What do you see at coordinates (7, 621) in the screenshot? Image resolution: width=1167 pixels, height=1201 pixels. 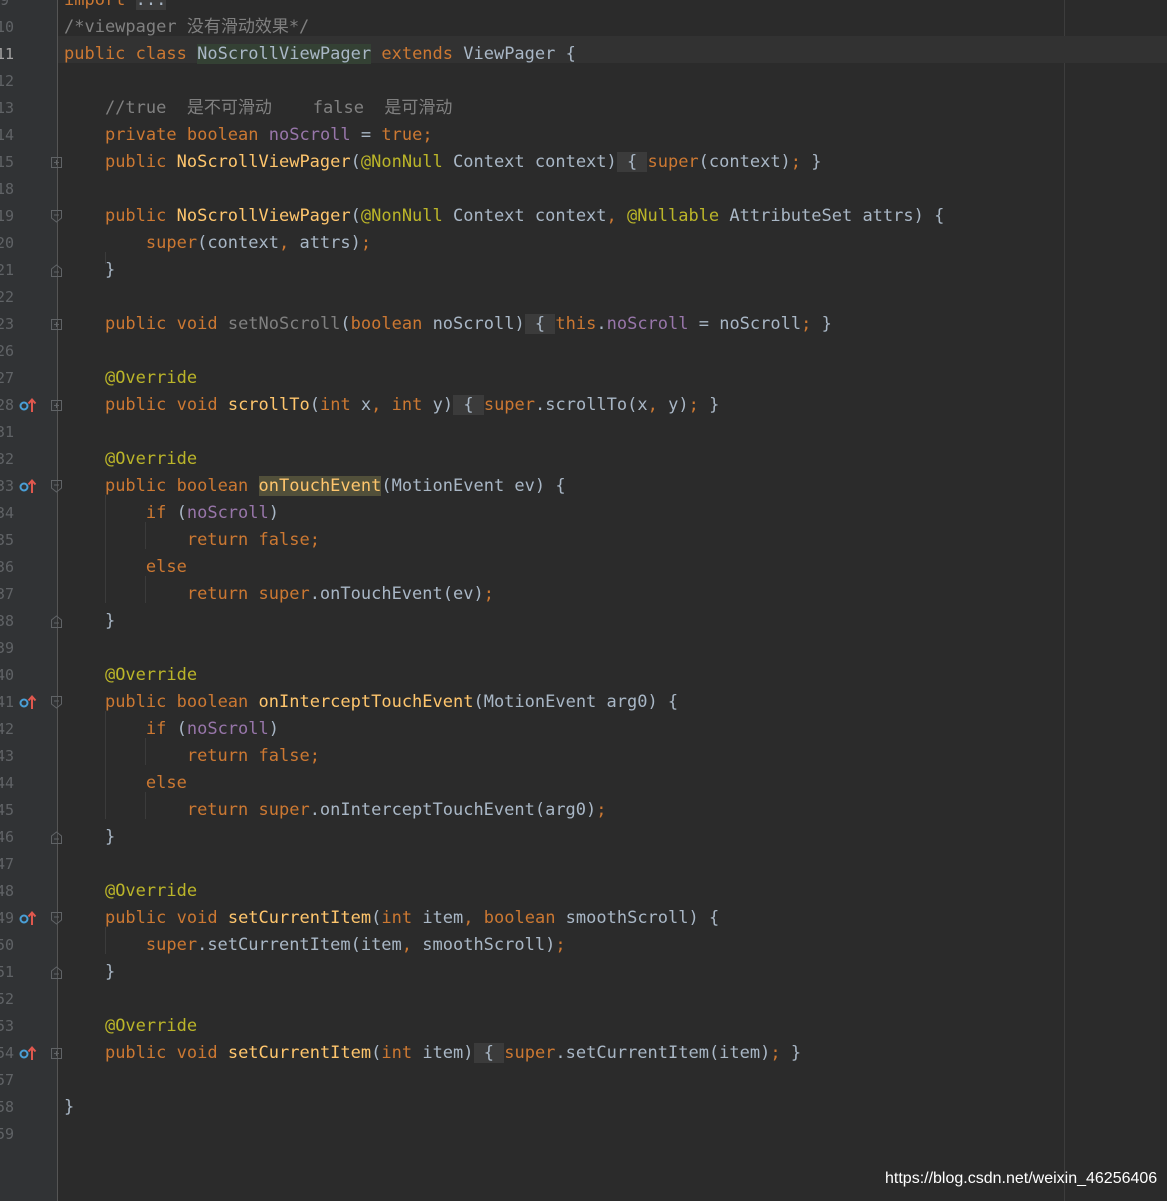 I see `line-number: 38` at bounding box center [7, 621].